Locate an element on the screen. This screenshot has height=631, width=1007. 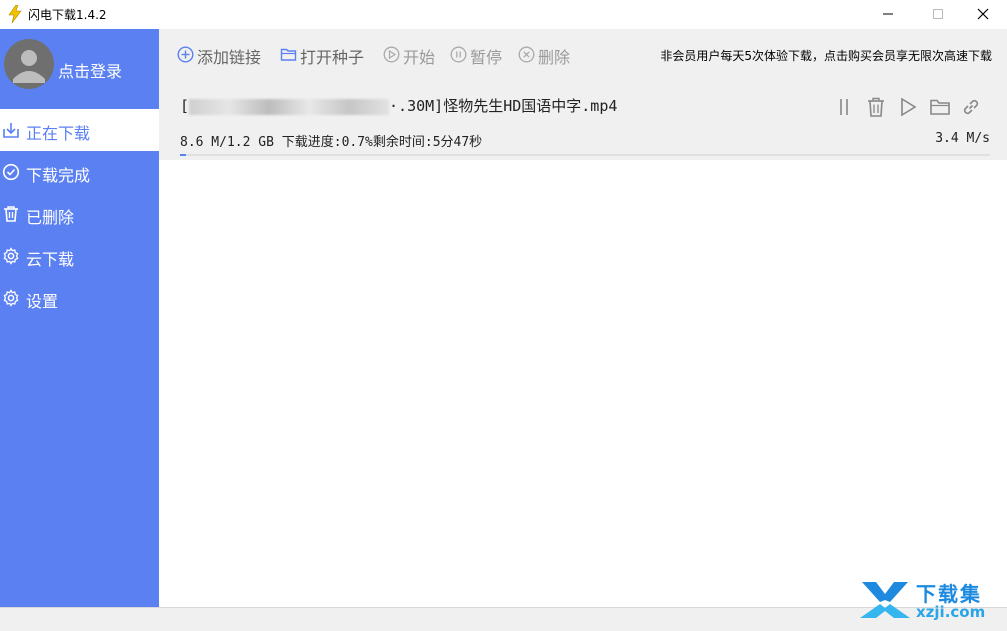
sidebar-item-cloud-download: 云下载 is located at coordinates (79, 256).